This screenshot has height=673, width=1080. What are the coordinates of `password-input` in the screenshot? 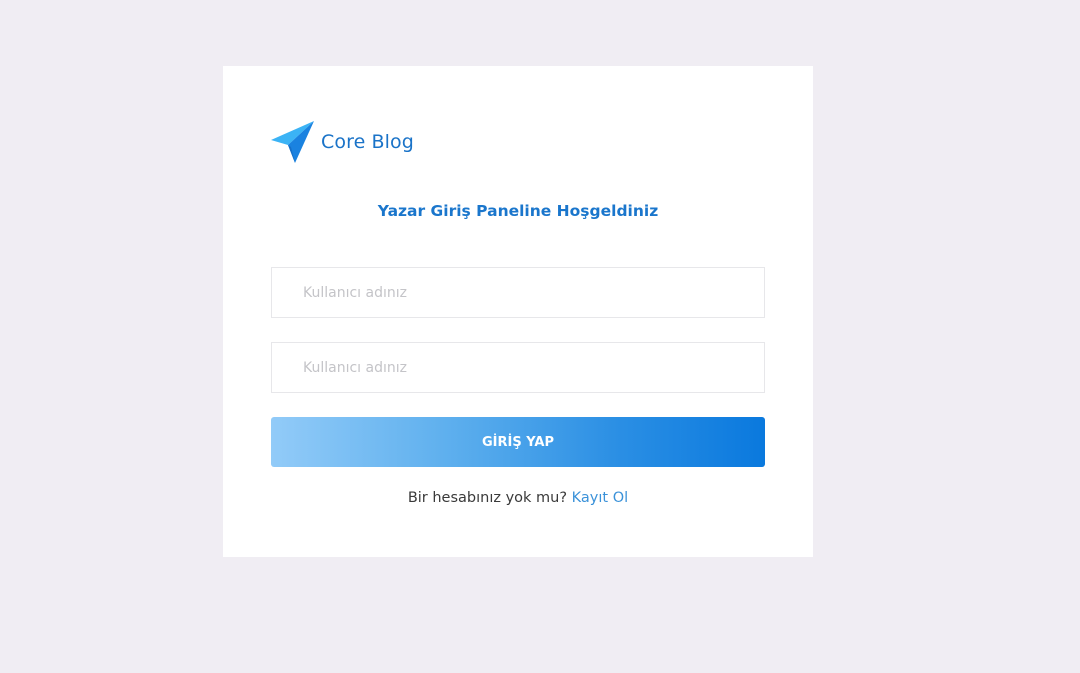 It's located at (518, 367).